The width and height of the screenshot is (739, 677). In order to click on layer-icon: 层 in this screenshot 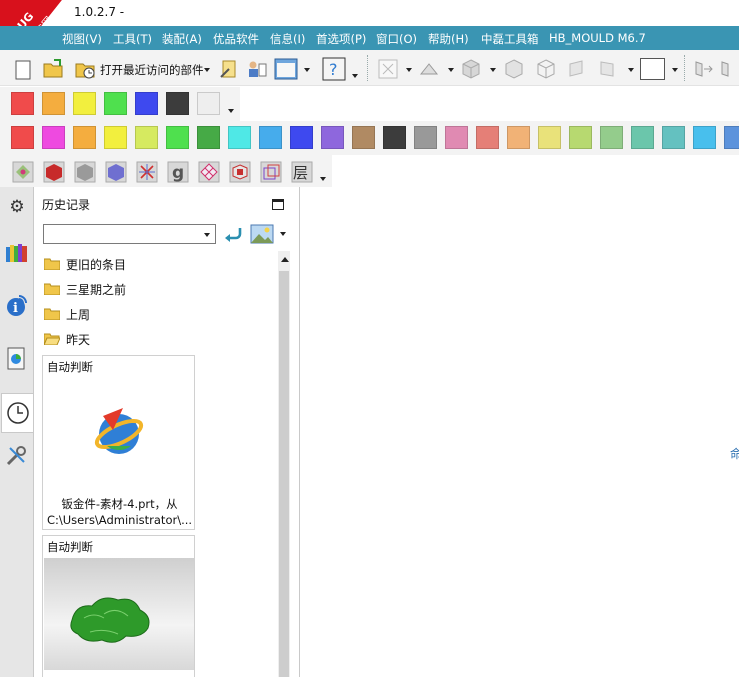, I will do `click(302, 172)`.